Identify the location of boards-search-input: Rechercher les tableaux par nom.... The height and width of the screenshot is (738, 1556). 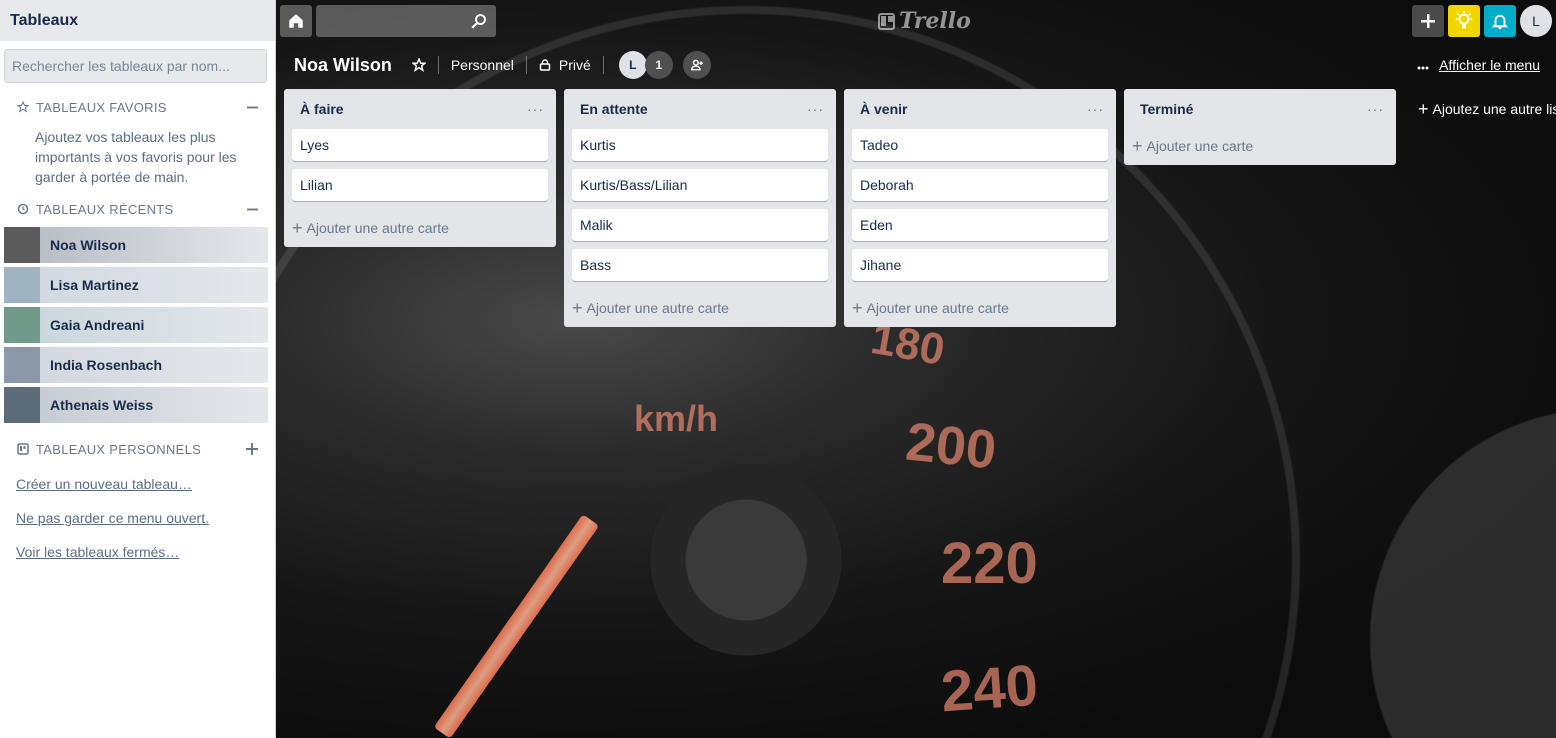
(135, 66).